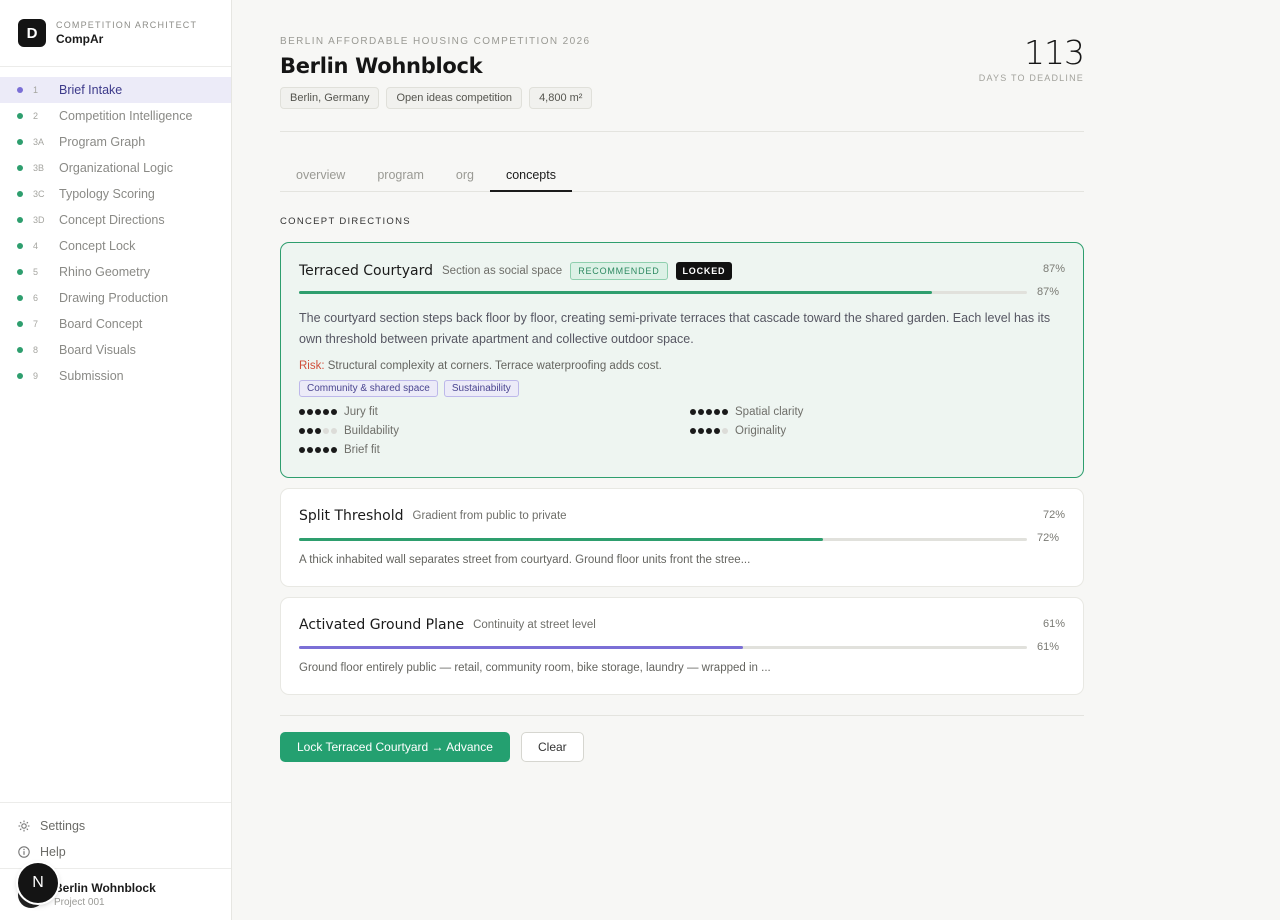 The height and width of the screenshot is (920, 1280). Describe the element at coordinates (502, 271) in the screenshot. I see `concept-subtitle: Section as social space` at that location.